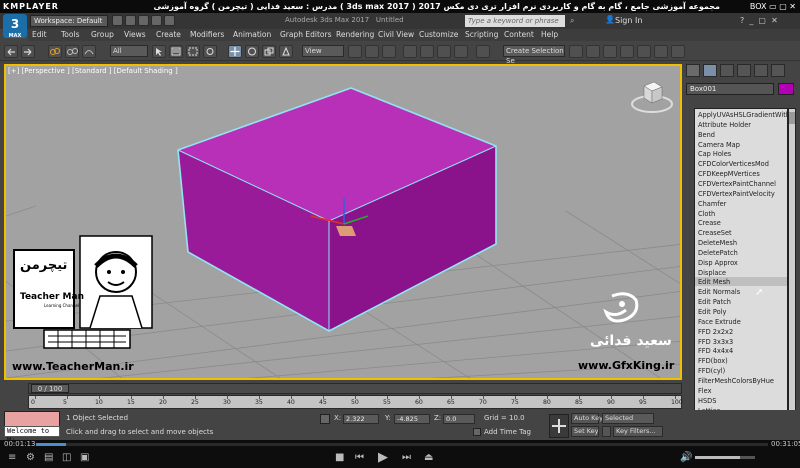 The image size is (800, 468). What do you see at coordinates (193, 51) in the screenshot?
I see `rect-selection-icon` at bounding box center [193, 51].